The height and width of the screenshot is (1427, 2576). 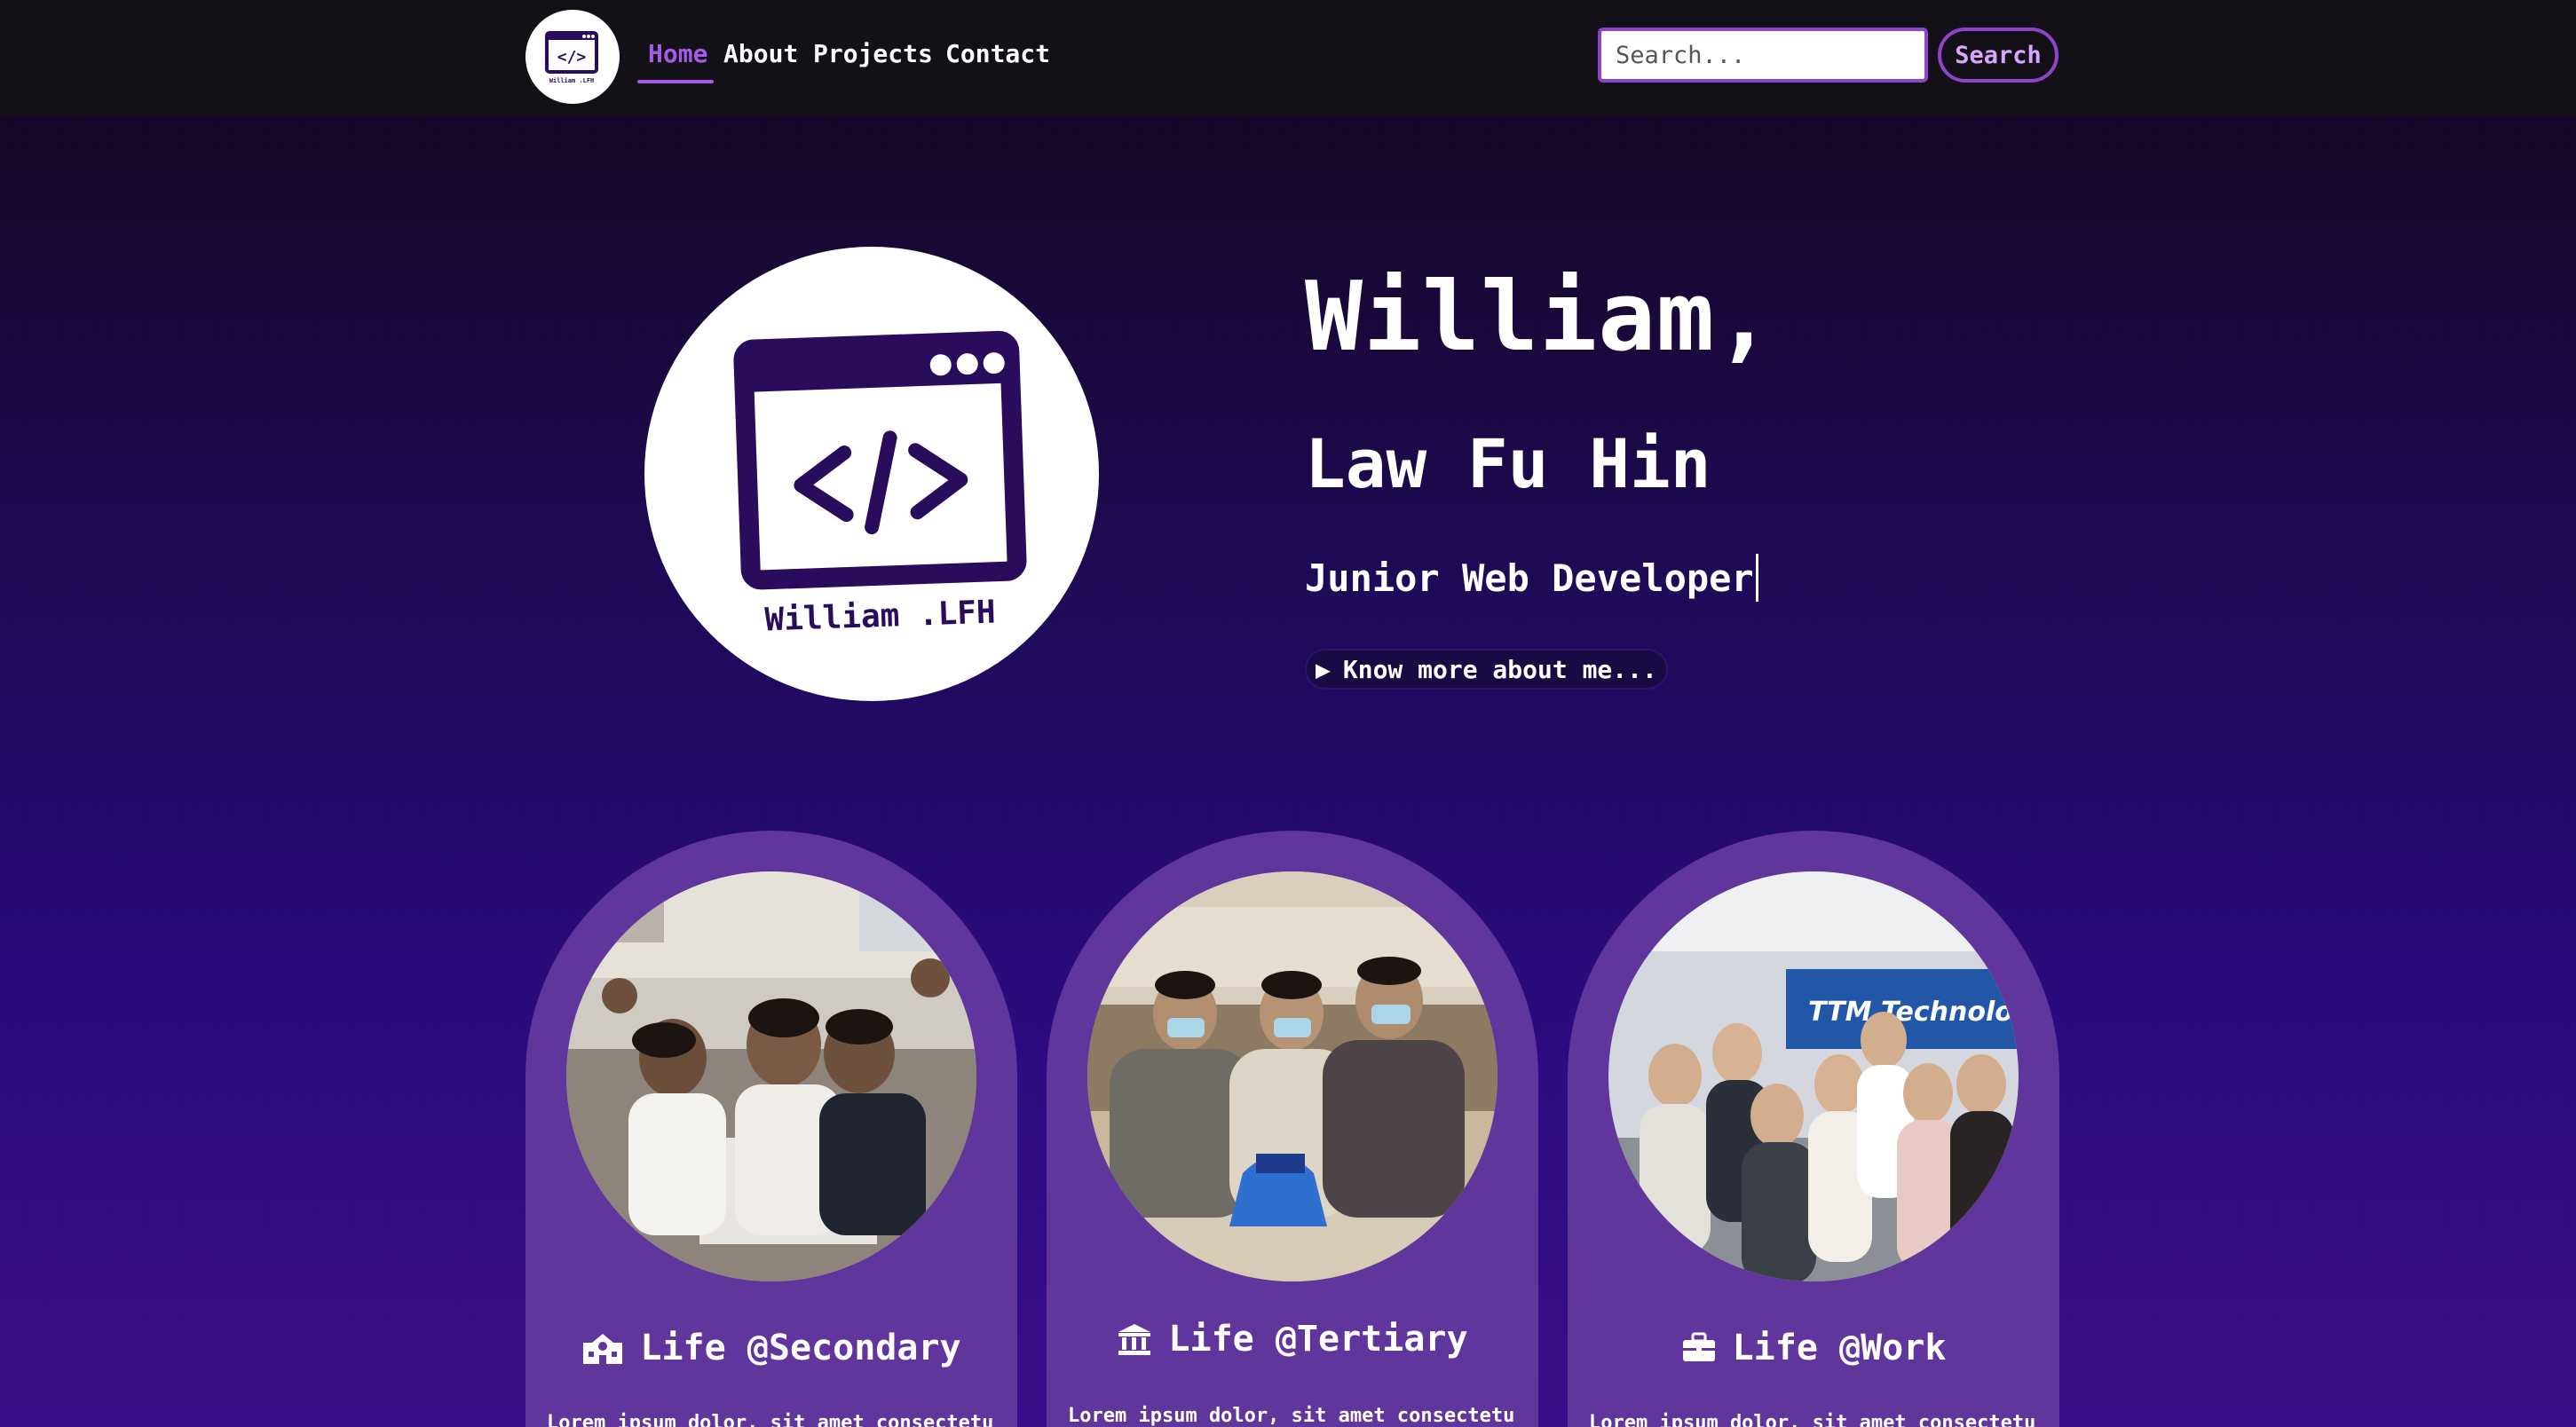 I want to click on hero-name: William,, so click(x=1539, y=317).